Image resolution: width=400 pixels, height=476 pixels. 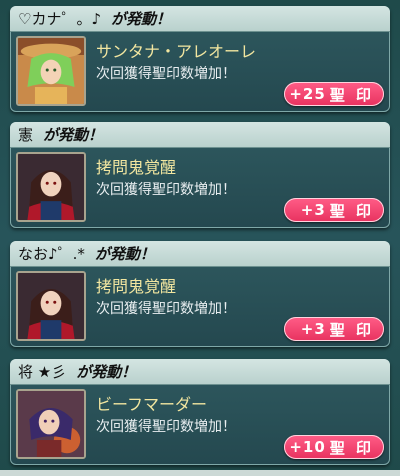 I want to click on user-name: なお♪゜.*, so click(x=51, y=254).